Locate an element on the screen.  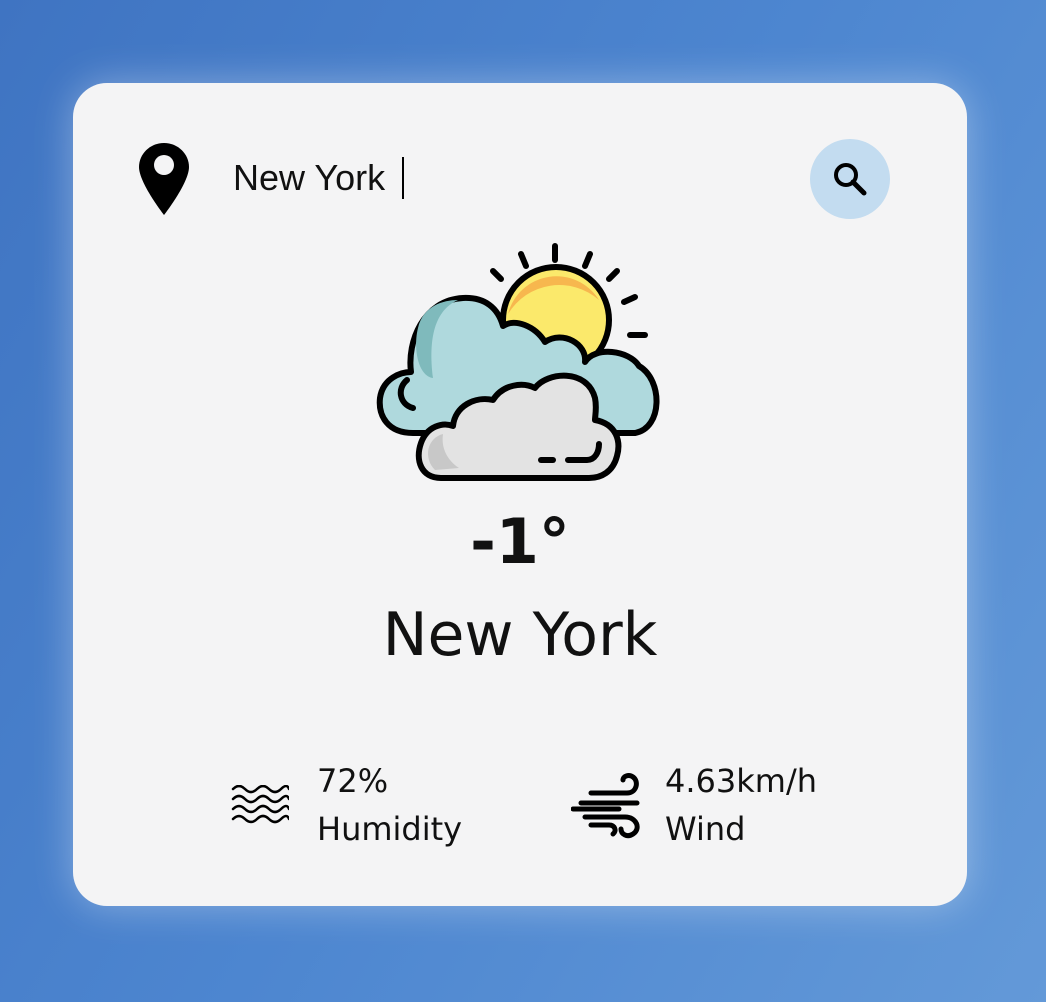
wind-icon is located at coordinates (605, 806).